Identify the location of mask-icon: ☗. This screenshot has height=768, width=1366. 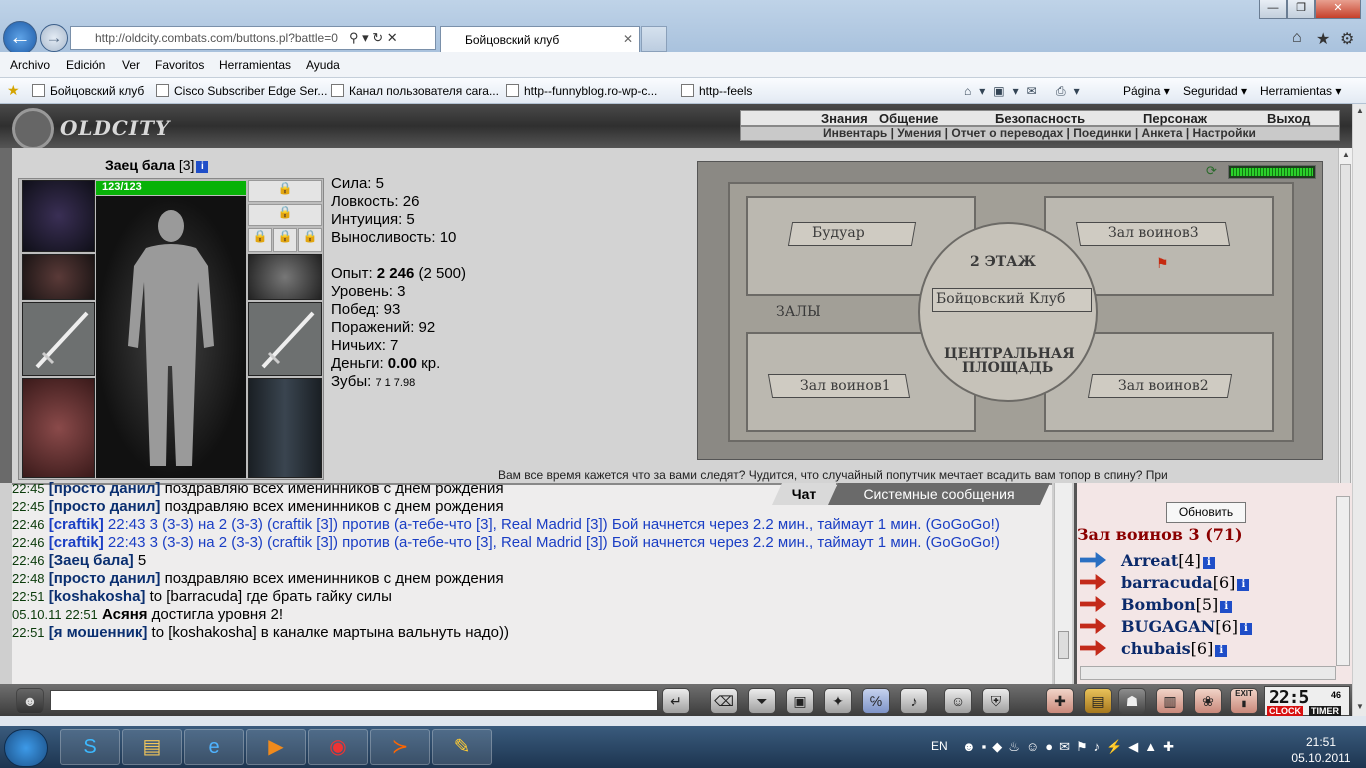
(1132, 701).